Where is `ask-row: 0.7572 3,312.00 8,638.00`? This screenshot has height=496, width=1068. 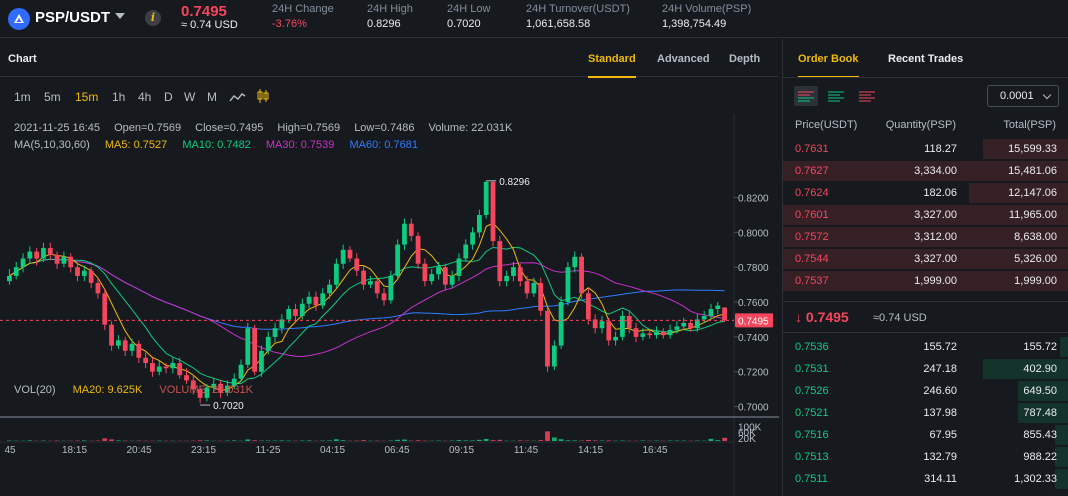
ask-row: 0.7572 3,312.00 8,638.00 is located at coordinates (925, 237).